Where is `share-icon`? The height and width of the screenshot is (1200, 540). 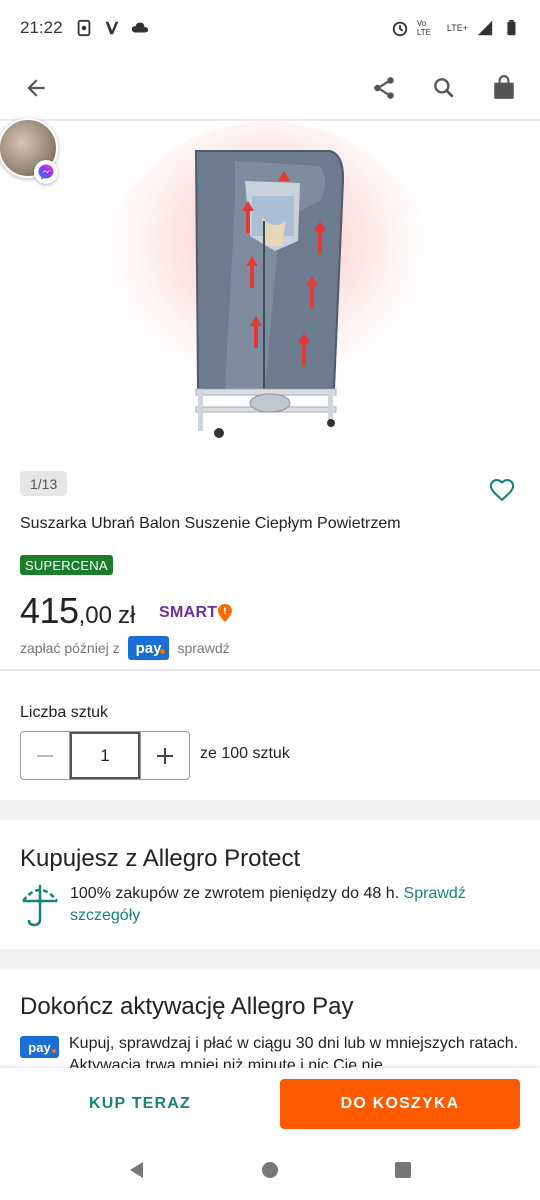
share-icon is located at coordinates (384, 88).